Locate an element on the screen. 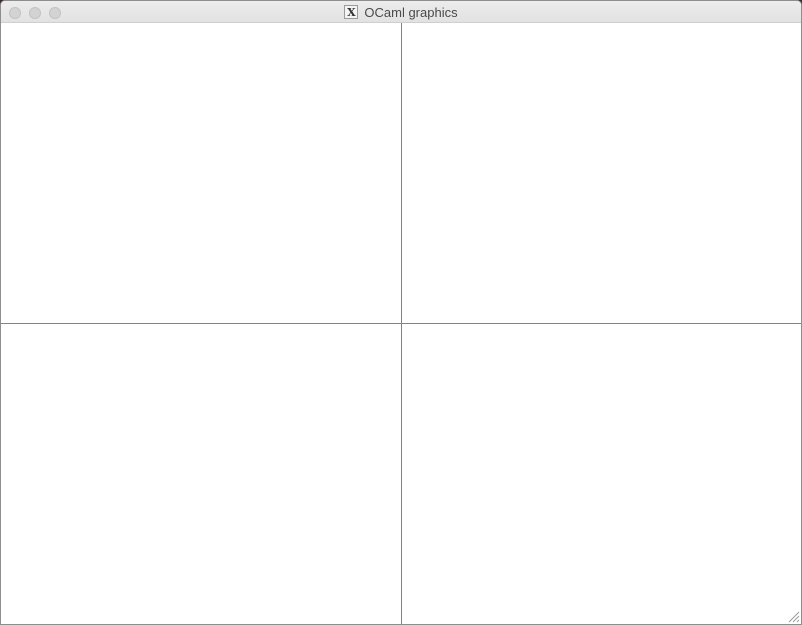 Image resolution: width=802 pixels, height=625 pixels. title-bar: X OCaml graphics is located at coordinates (401, 12).